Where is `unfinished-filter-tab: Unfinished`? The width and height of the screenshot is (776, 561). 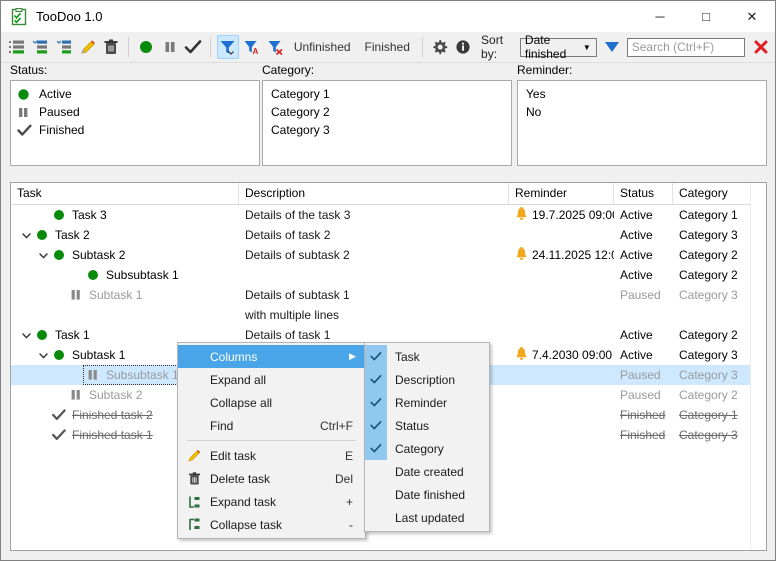
unfinished-filter-tab: Unfinished is located at coordinates (322, 47).